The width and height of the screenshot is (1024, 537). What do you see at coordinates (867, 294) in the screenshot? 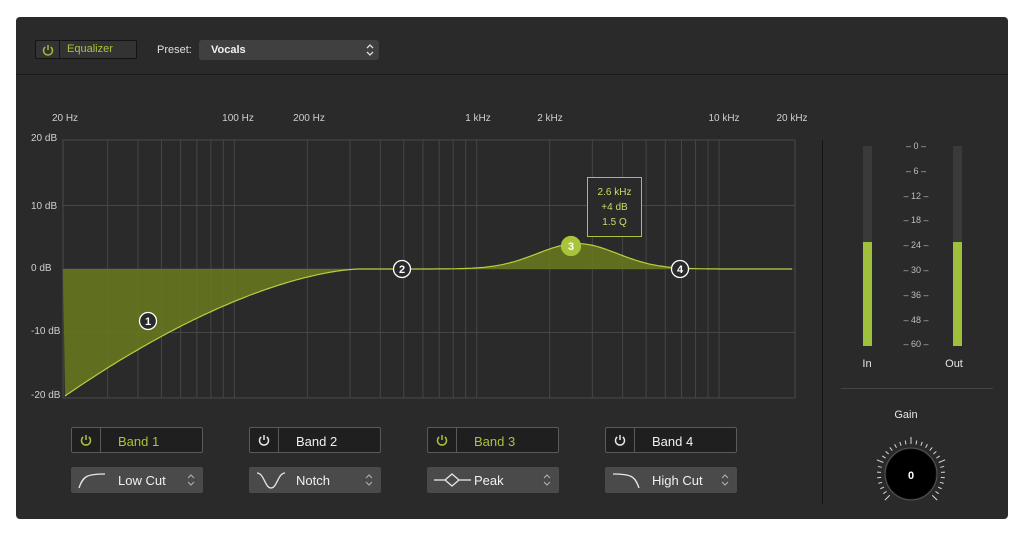
I see `input-meter-fill` at bounding box center [867, 294].